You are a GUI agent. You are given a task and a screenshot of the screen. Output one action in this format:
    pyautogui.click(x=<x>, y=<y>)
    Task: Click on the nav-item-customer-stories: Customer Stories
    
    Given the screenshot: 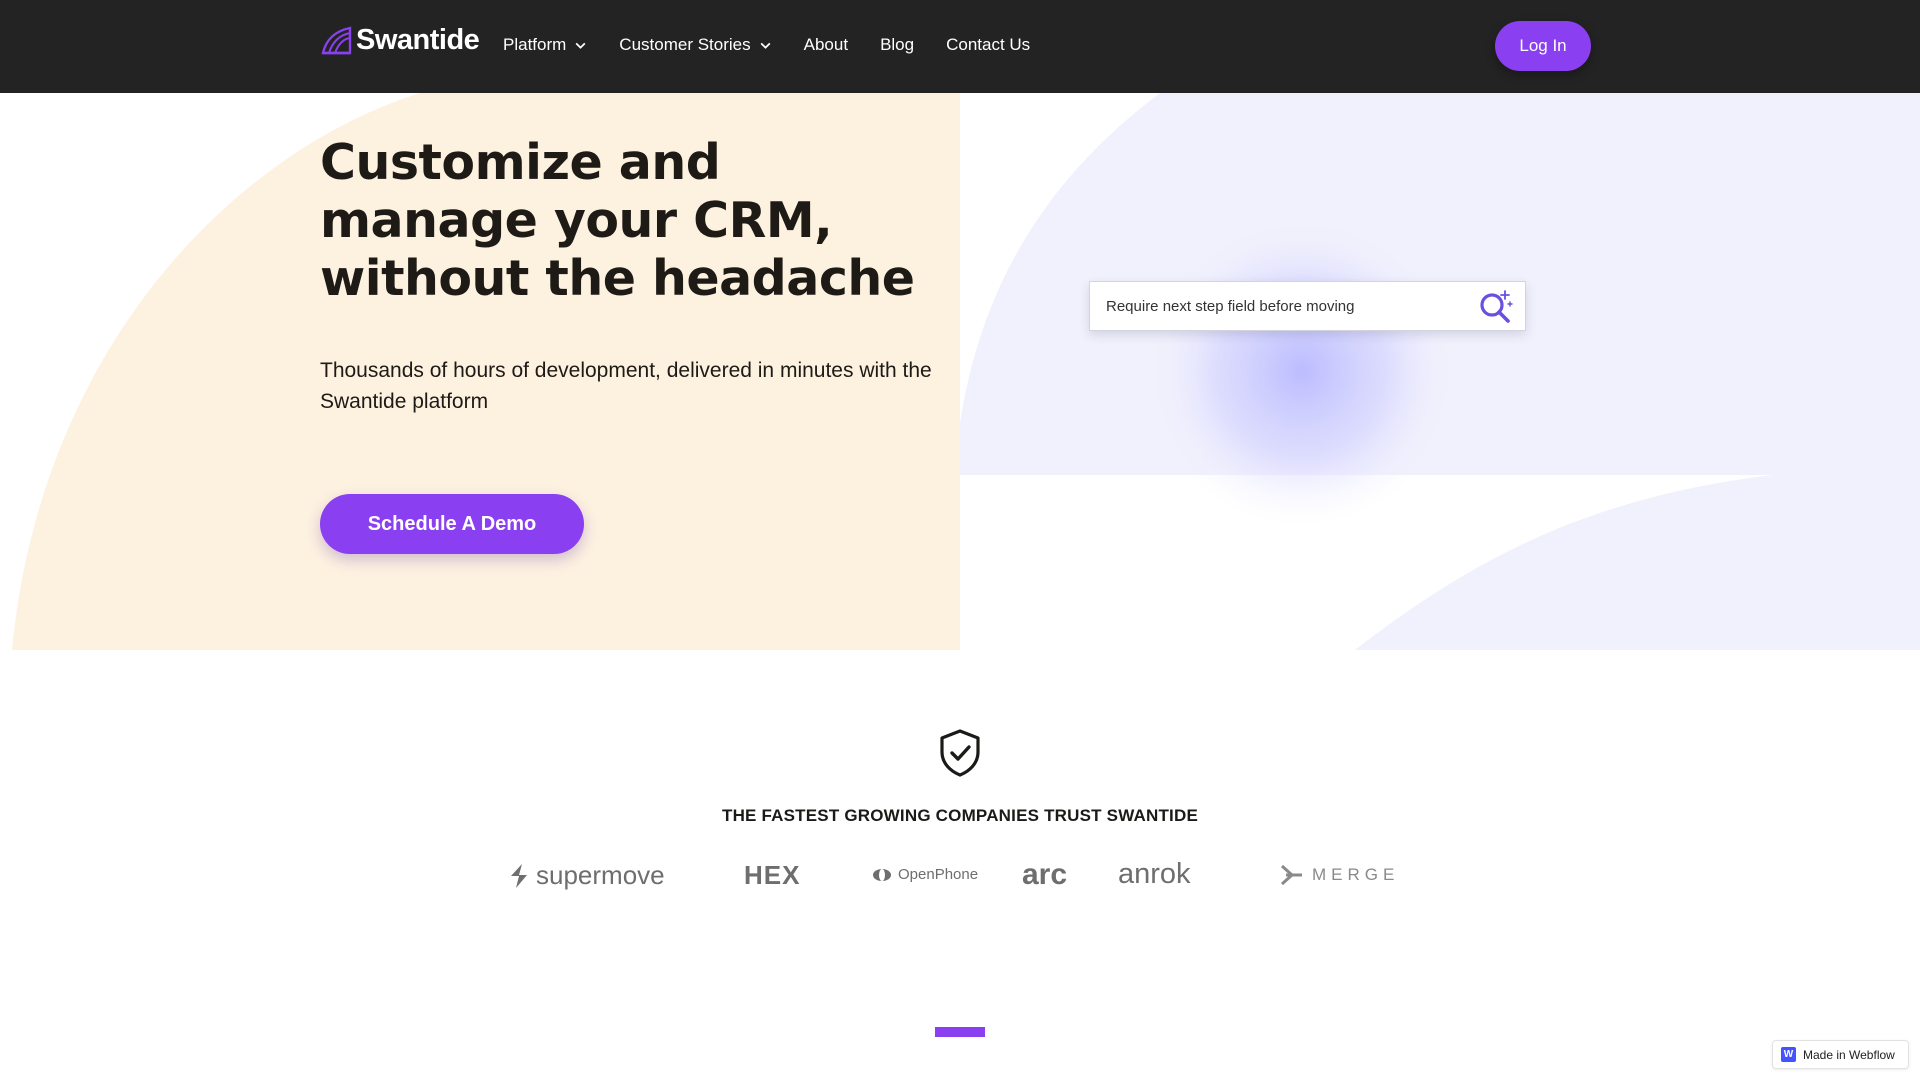 What is the action you would take?
    pyautogui.click(x=695, y=45)
    